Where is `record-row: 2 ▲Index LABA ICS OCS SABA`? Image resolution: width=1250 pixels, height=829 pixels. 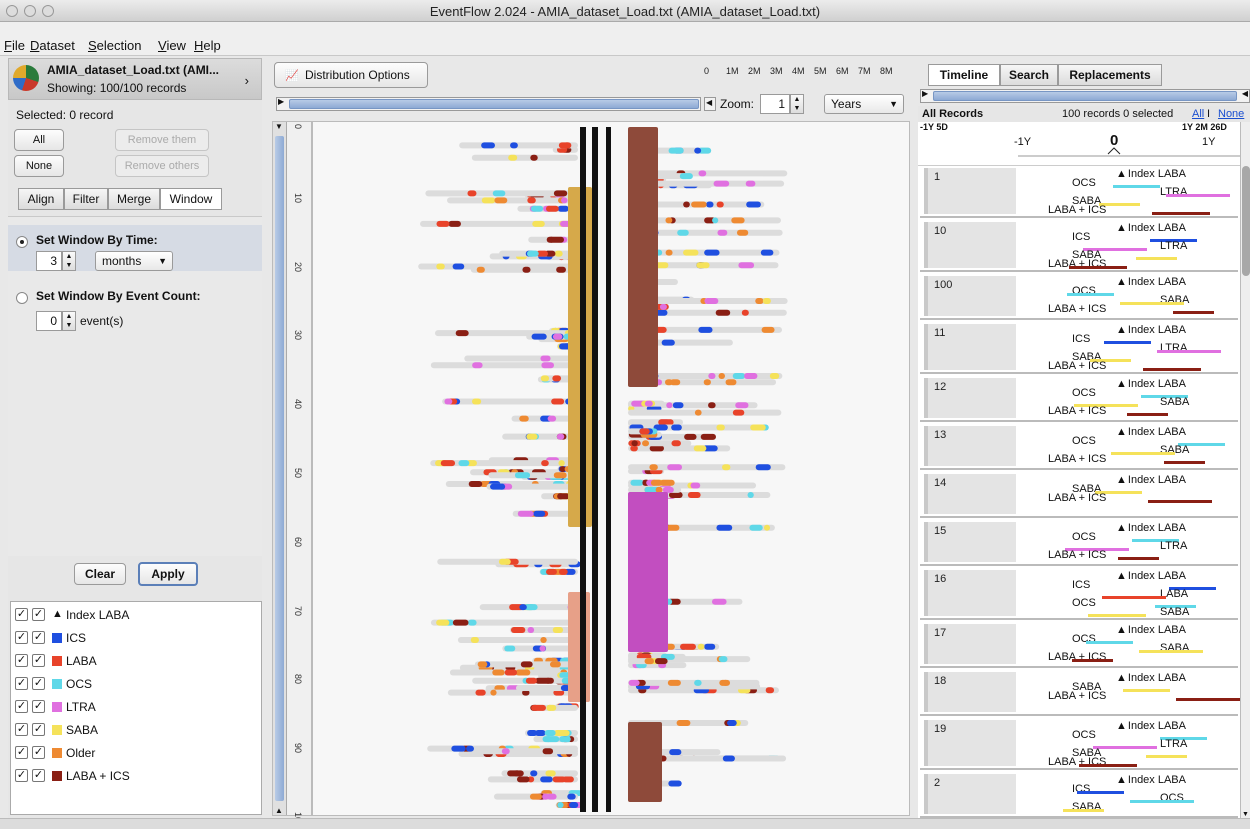
record-row: 2 ▲Index LABA ICS OCS SABA is located at coordinates (1079, 795).